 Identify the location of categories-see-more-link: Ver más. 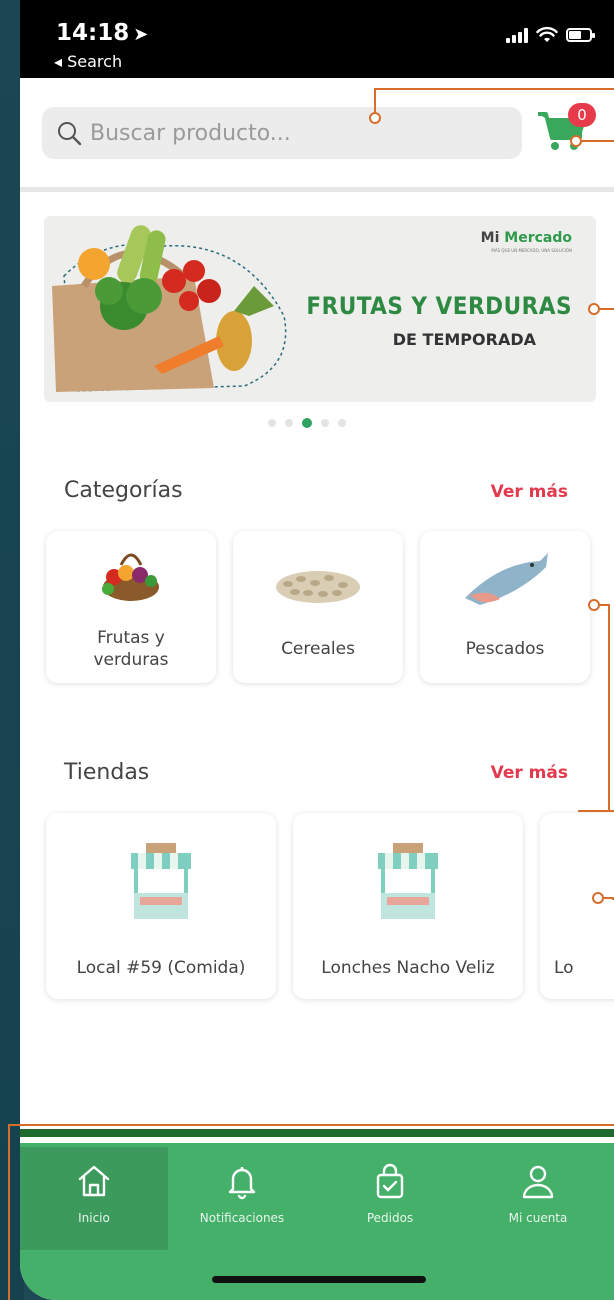
(529, 492).